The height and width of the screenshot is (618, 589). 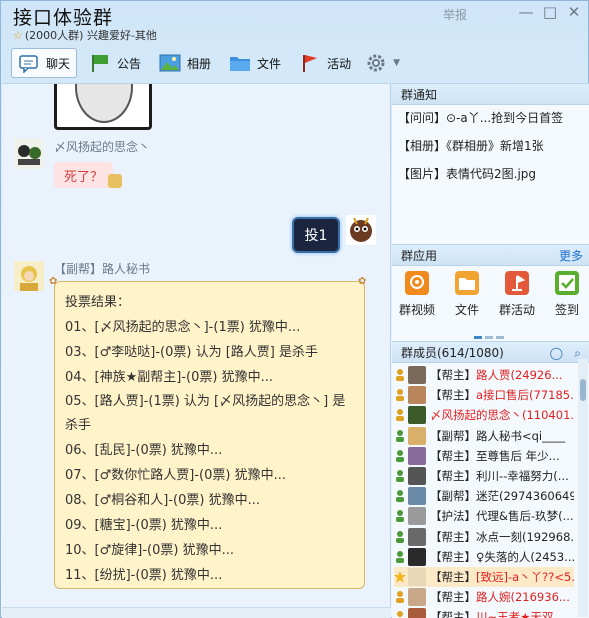 What do you see at coordinates (455, 14) in the screenshot?
I see `report-button: 举报` at bounding box center [455, 14].